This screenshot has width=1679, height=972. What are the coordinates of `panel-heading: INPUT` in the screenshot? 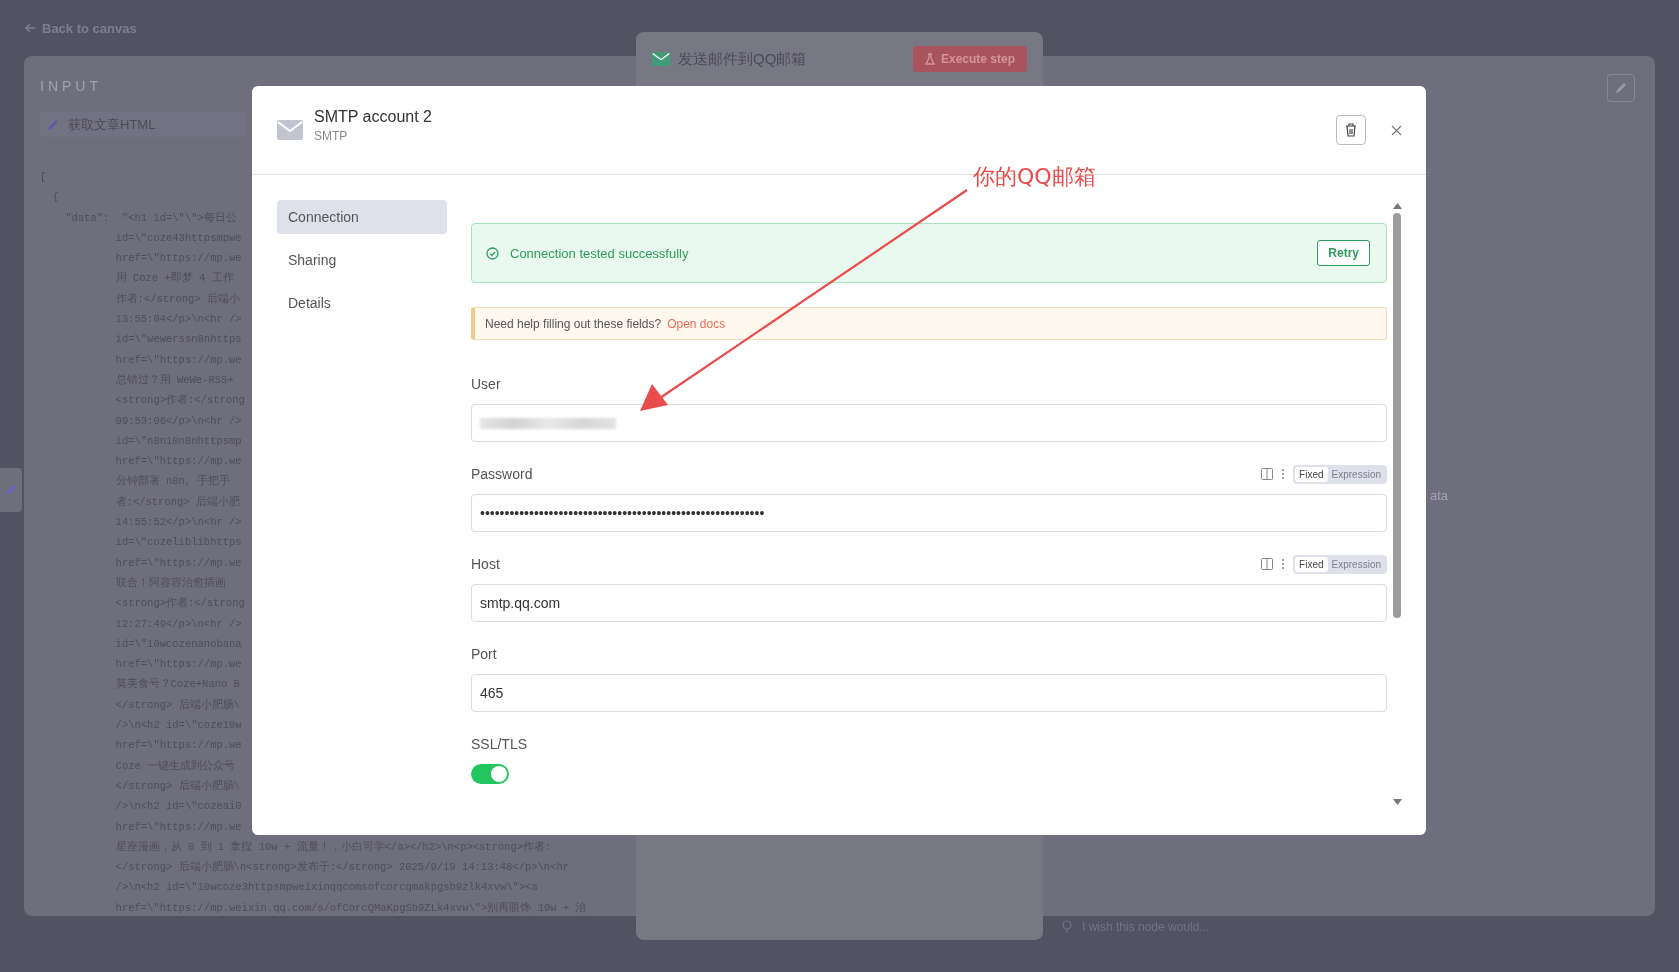 It's located at (71, 86).